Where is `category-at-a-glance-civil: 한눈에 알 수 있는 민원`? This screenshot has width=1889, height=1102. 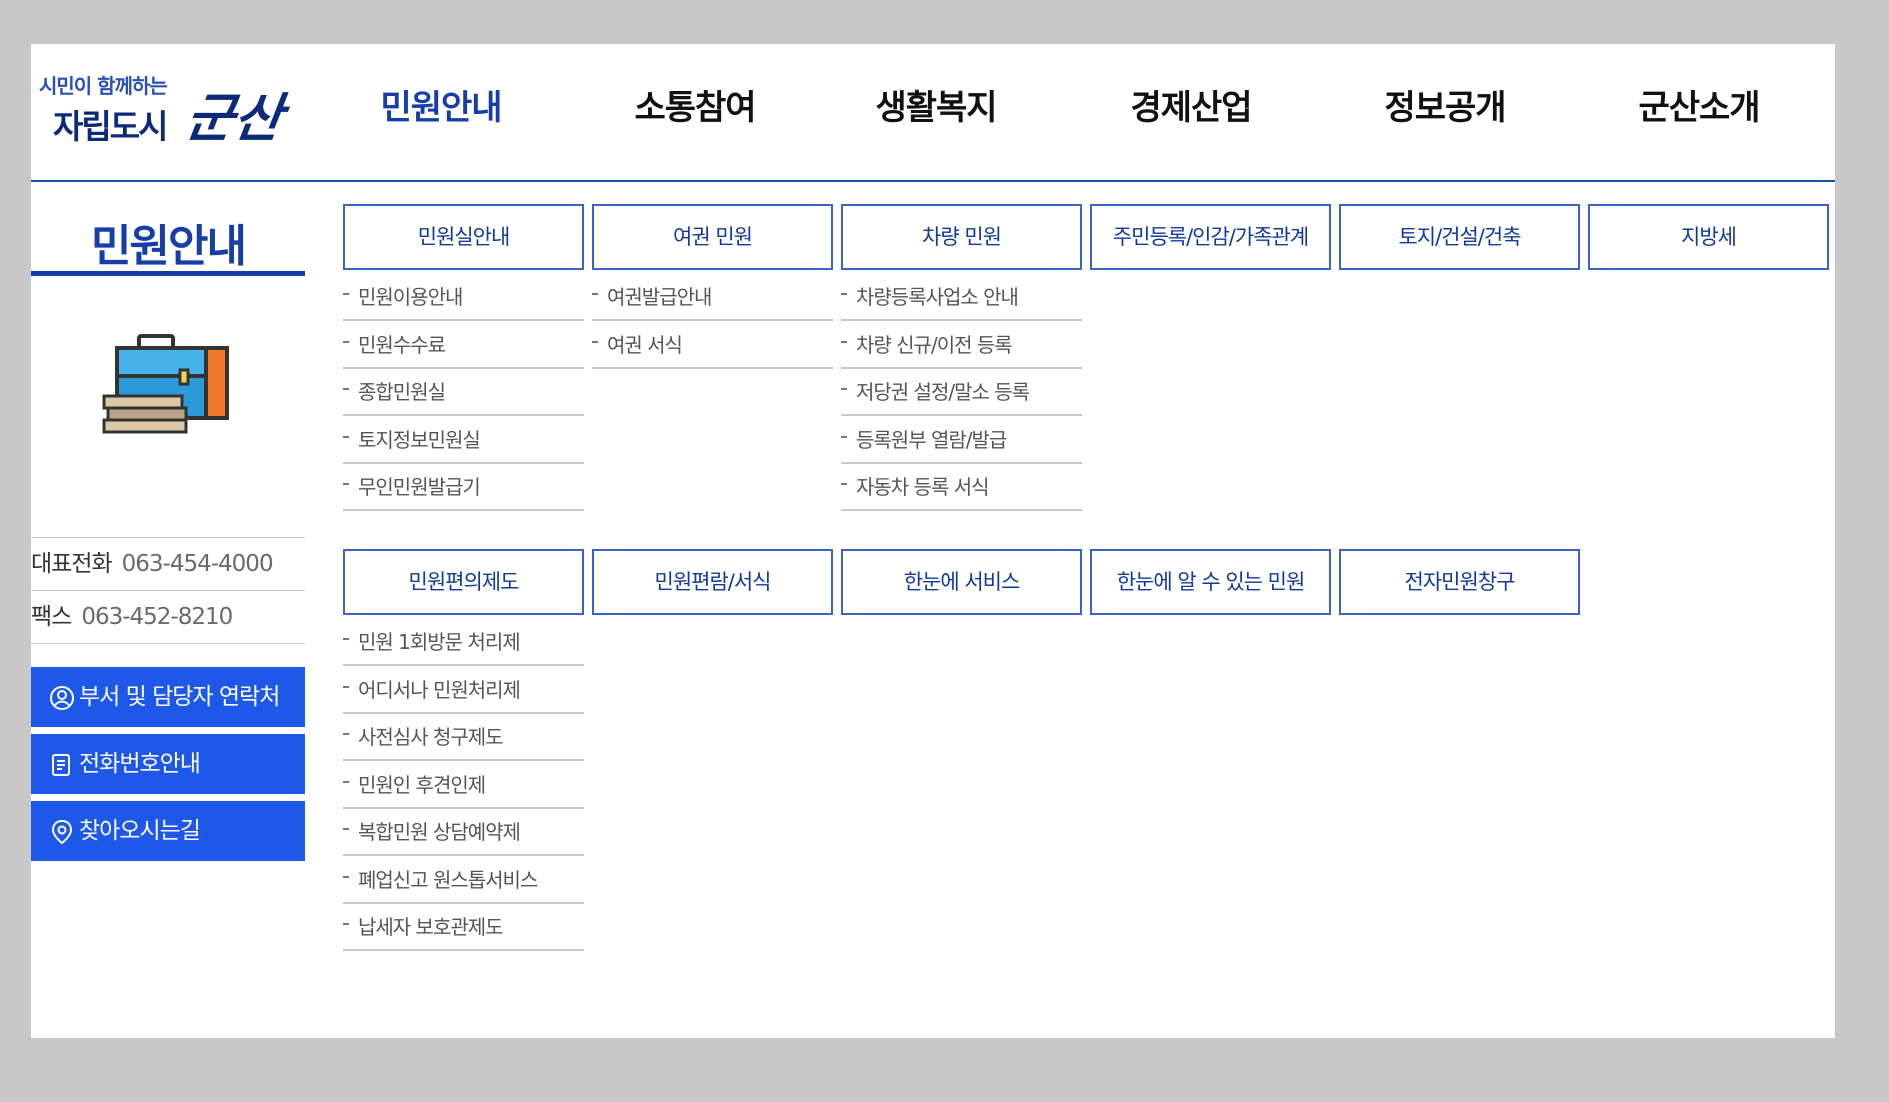 category-at-a-glance-civil: 한눈에 알 수 있는 민원 is located at coordinates (1210, 582).